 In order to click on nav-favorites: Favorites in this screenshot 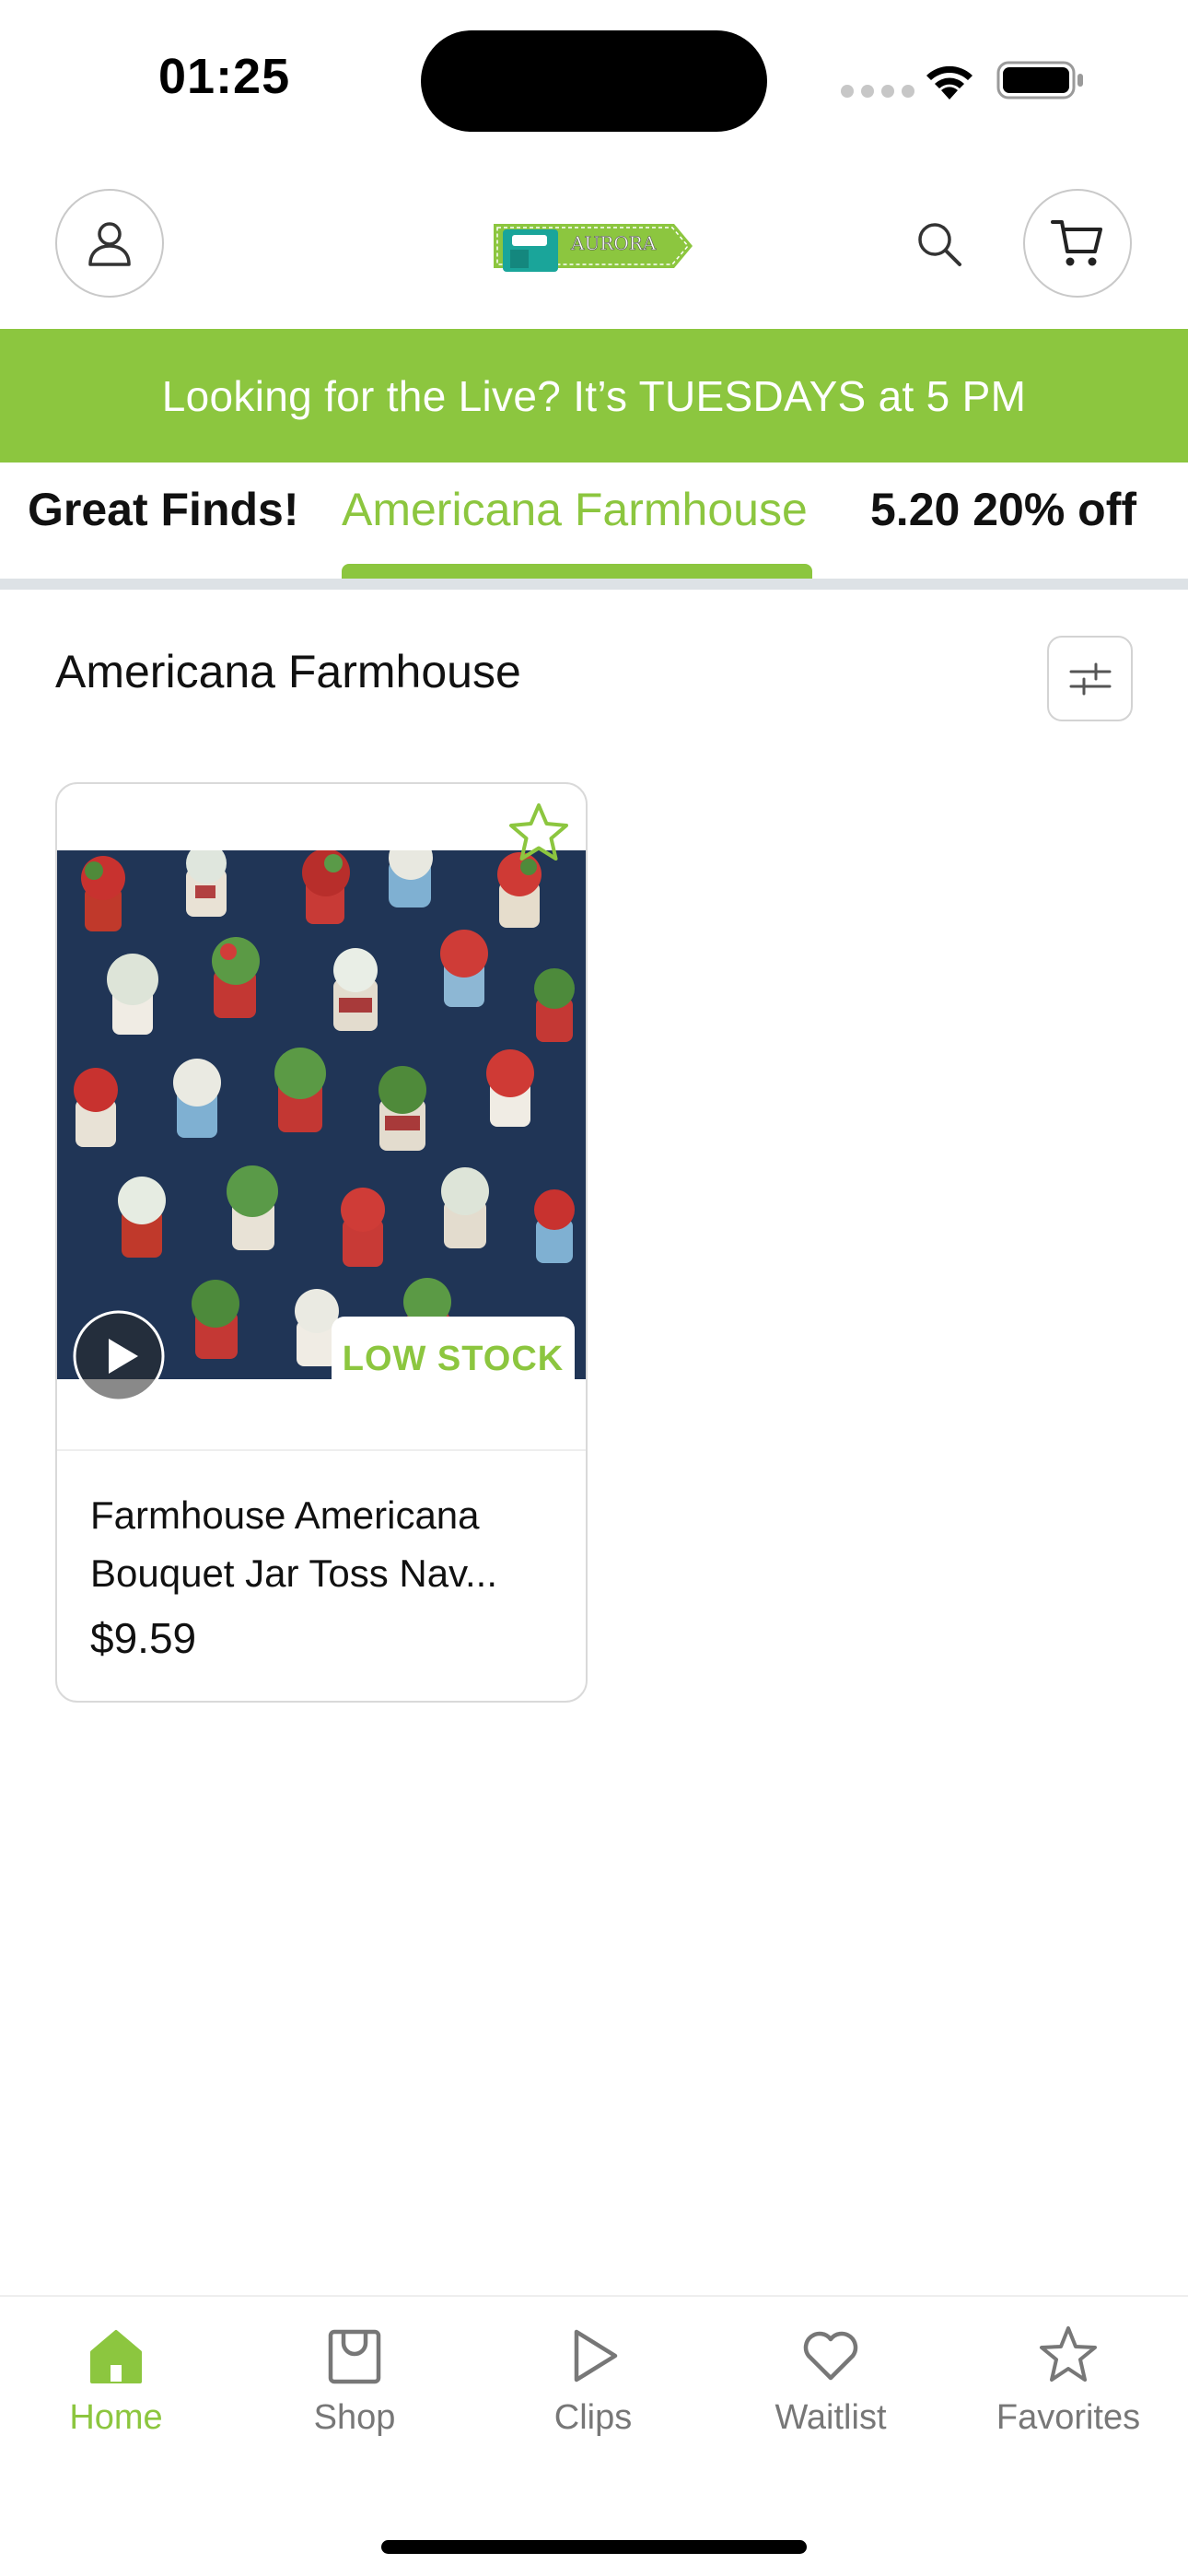, I will do `click(1068, 2381)`.